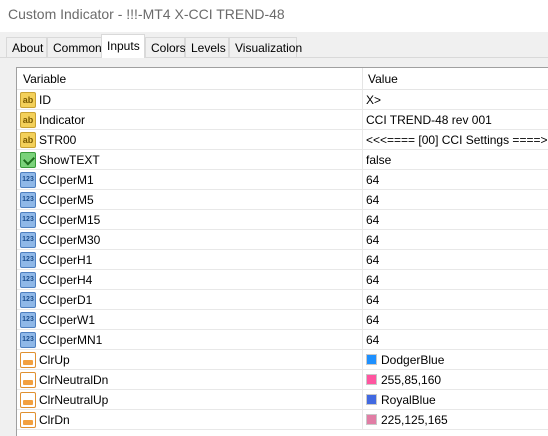  Describe the element at coordinates (282, 160) in the screenshot. I see `grid-row-showtext: ShowTEXT false` at that location.